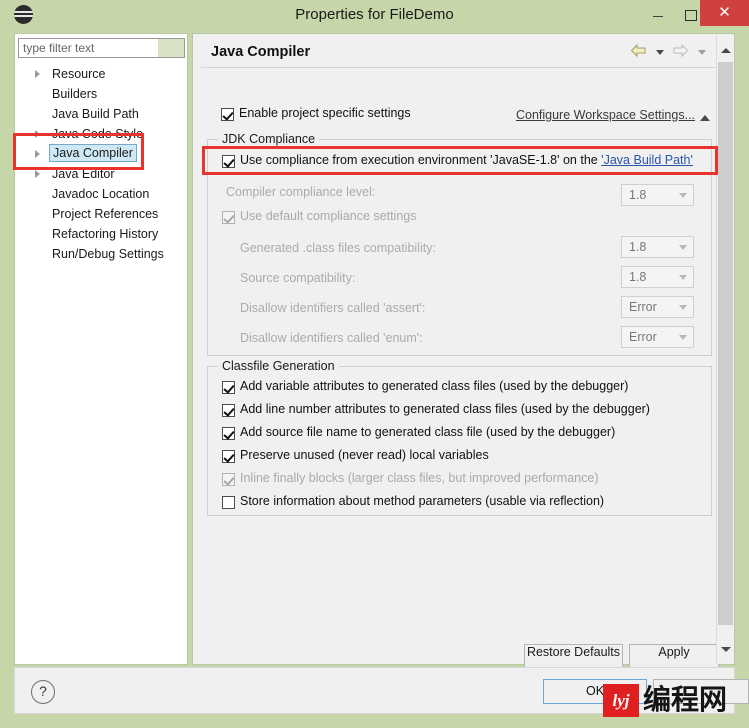 The width and height of the screenshot is (749, 728). I want to click on source-compat-value: 1.8, so click(638, 277).